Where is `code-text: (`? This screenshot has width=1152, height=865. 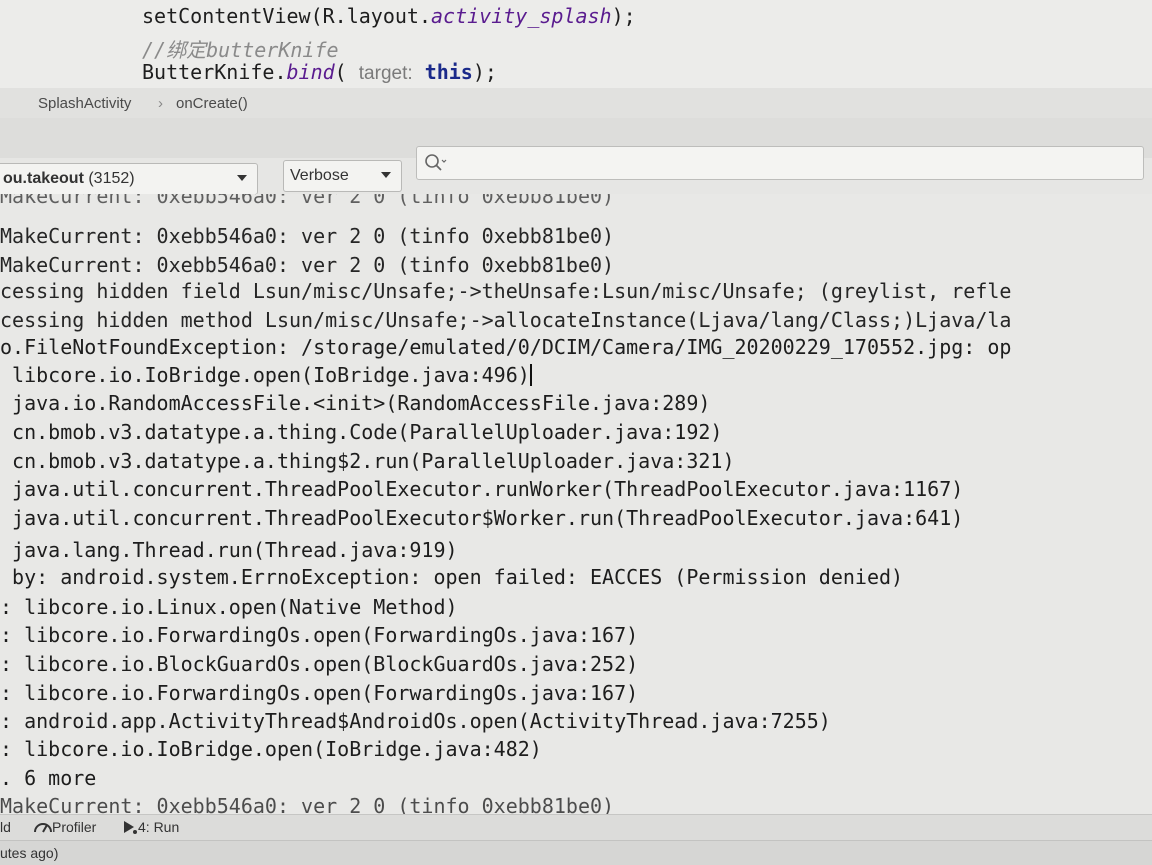
code-text: ( is located at coordinates (346, 72).